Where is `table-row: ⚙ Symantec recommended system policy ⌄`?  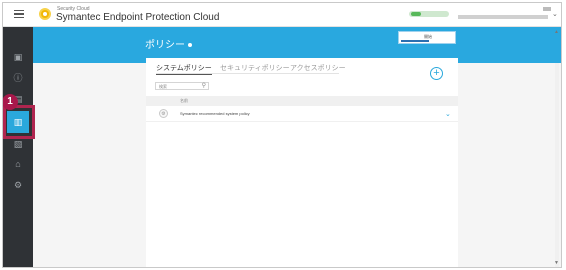
table-row: ⚙ Symantec recommended system policy ⌄ is located at coordinates (302, 115).